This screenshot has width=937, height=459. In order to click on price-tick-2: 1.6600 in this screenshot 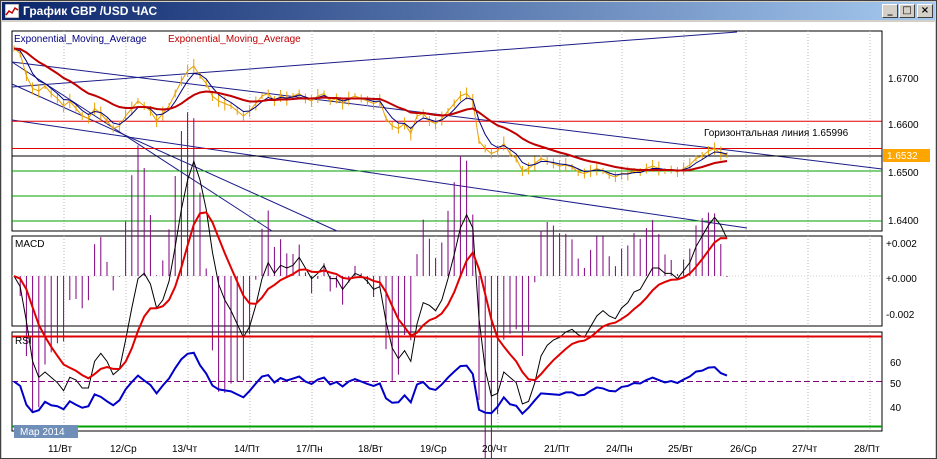, I will do `click(903, 125)`.